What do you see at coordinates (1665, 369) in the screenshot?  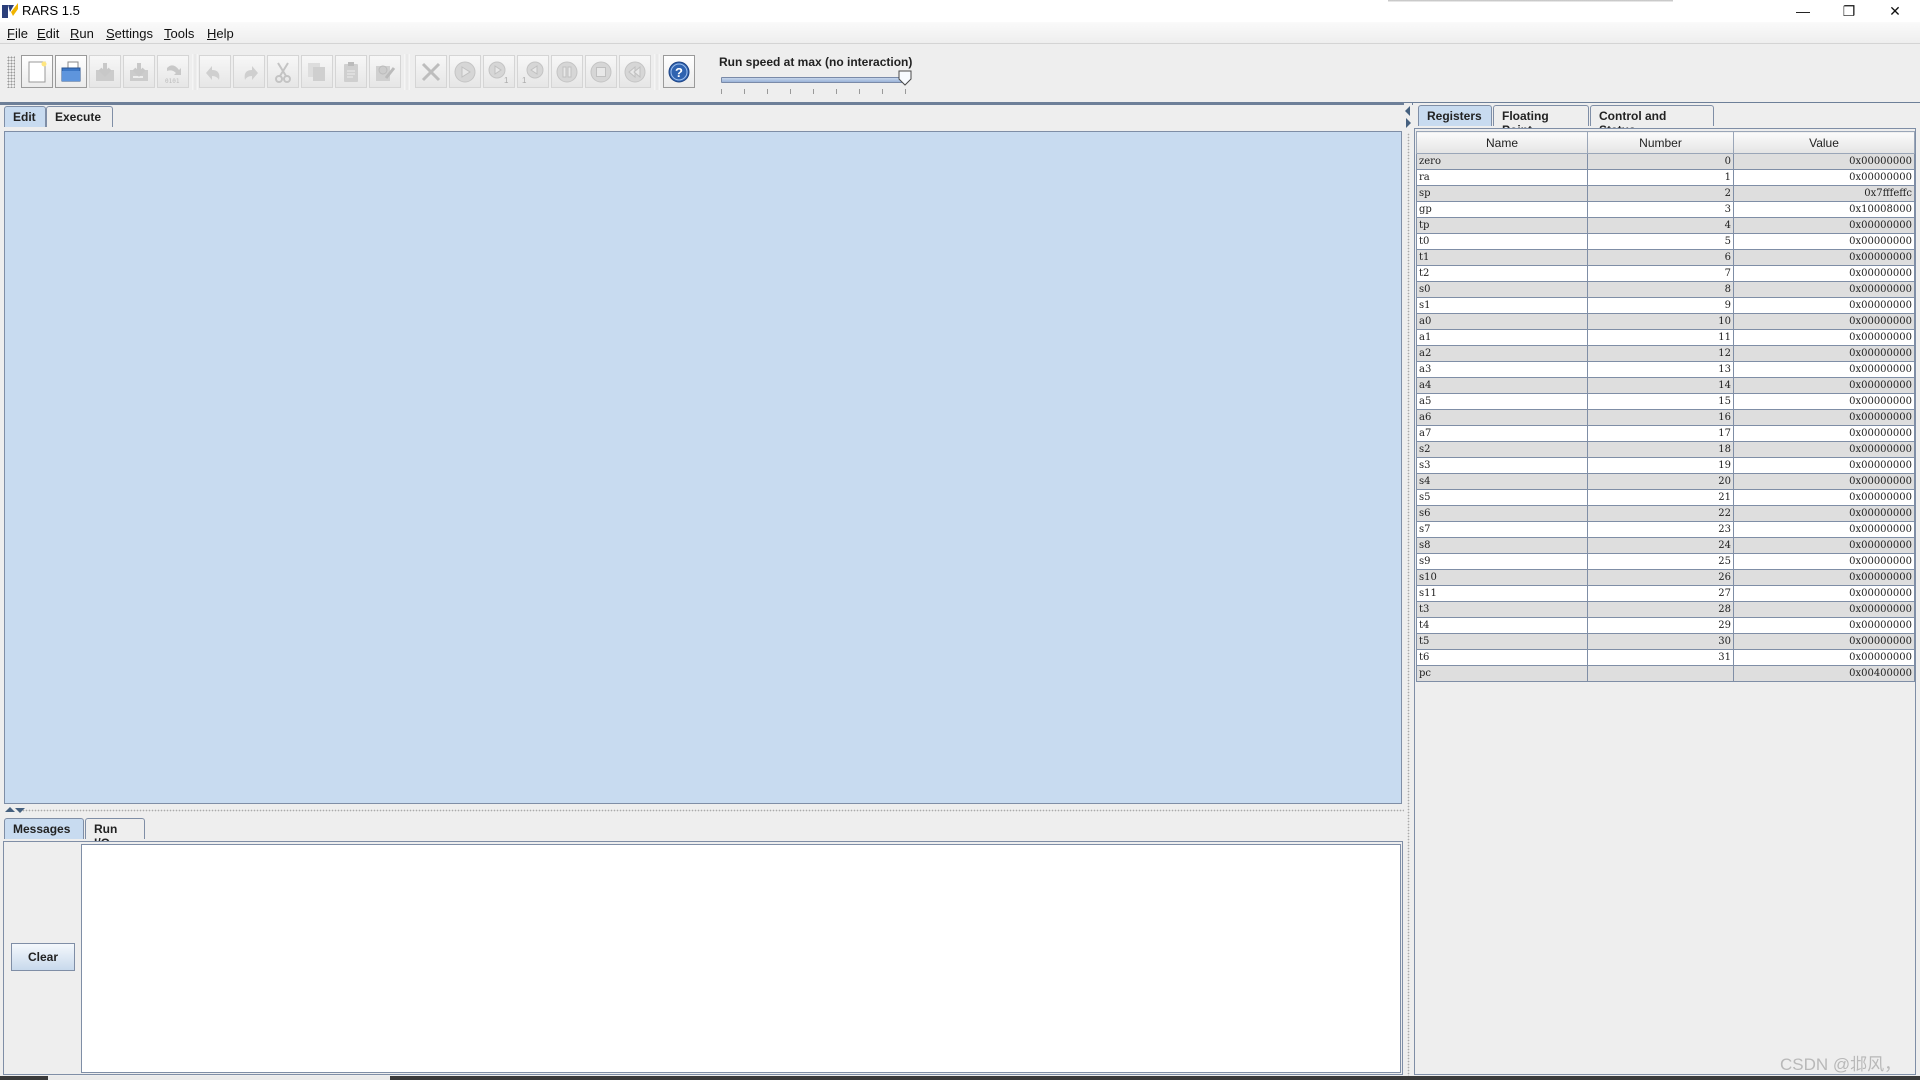 I see `register-row: a3 13 0x00000000` at bounding box center [1665, 369].